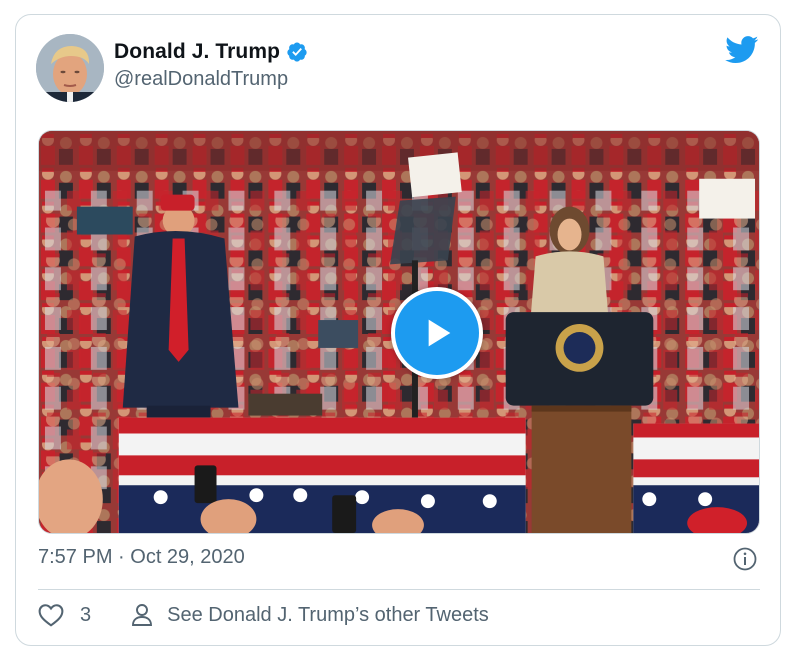  I want to click on play-button, so click(437, 333).